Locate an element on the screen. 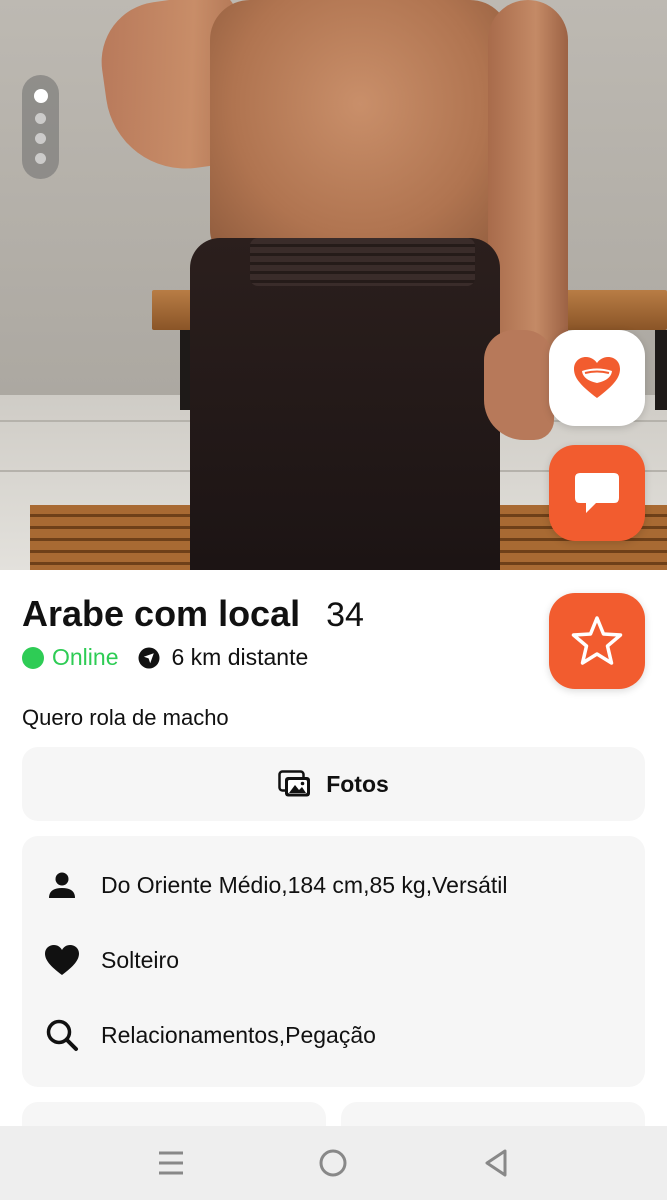  photos-button: Fotos is located at coordinates (333, 784).